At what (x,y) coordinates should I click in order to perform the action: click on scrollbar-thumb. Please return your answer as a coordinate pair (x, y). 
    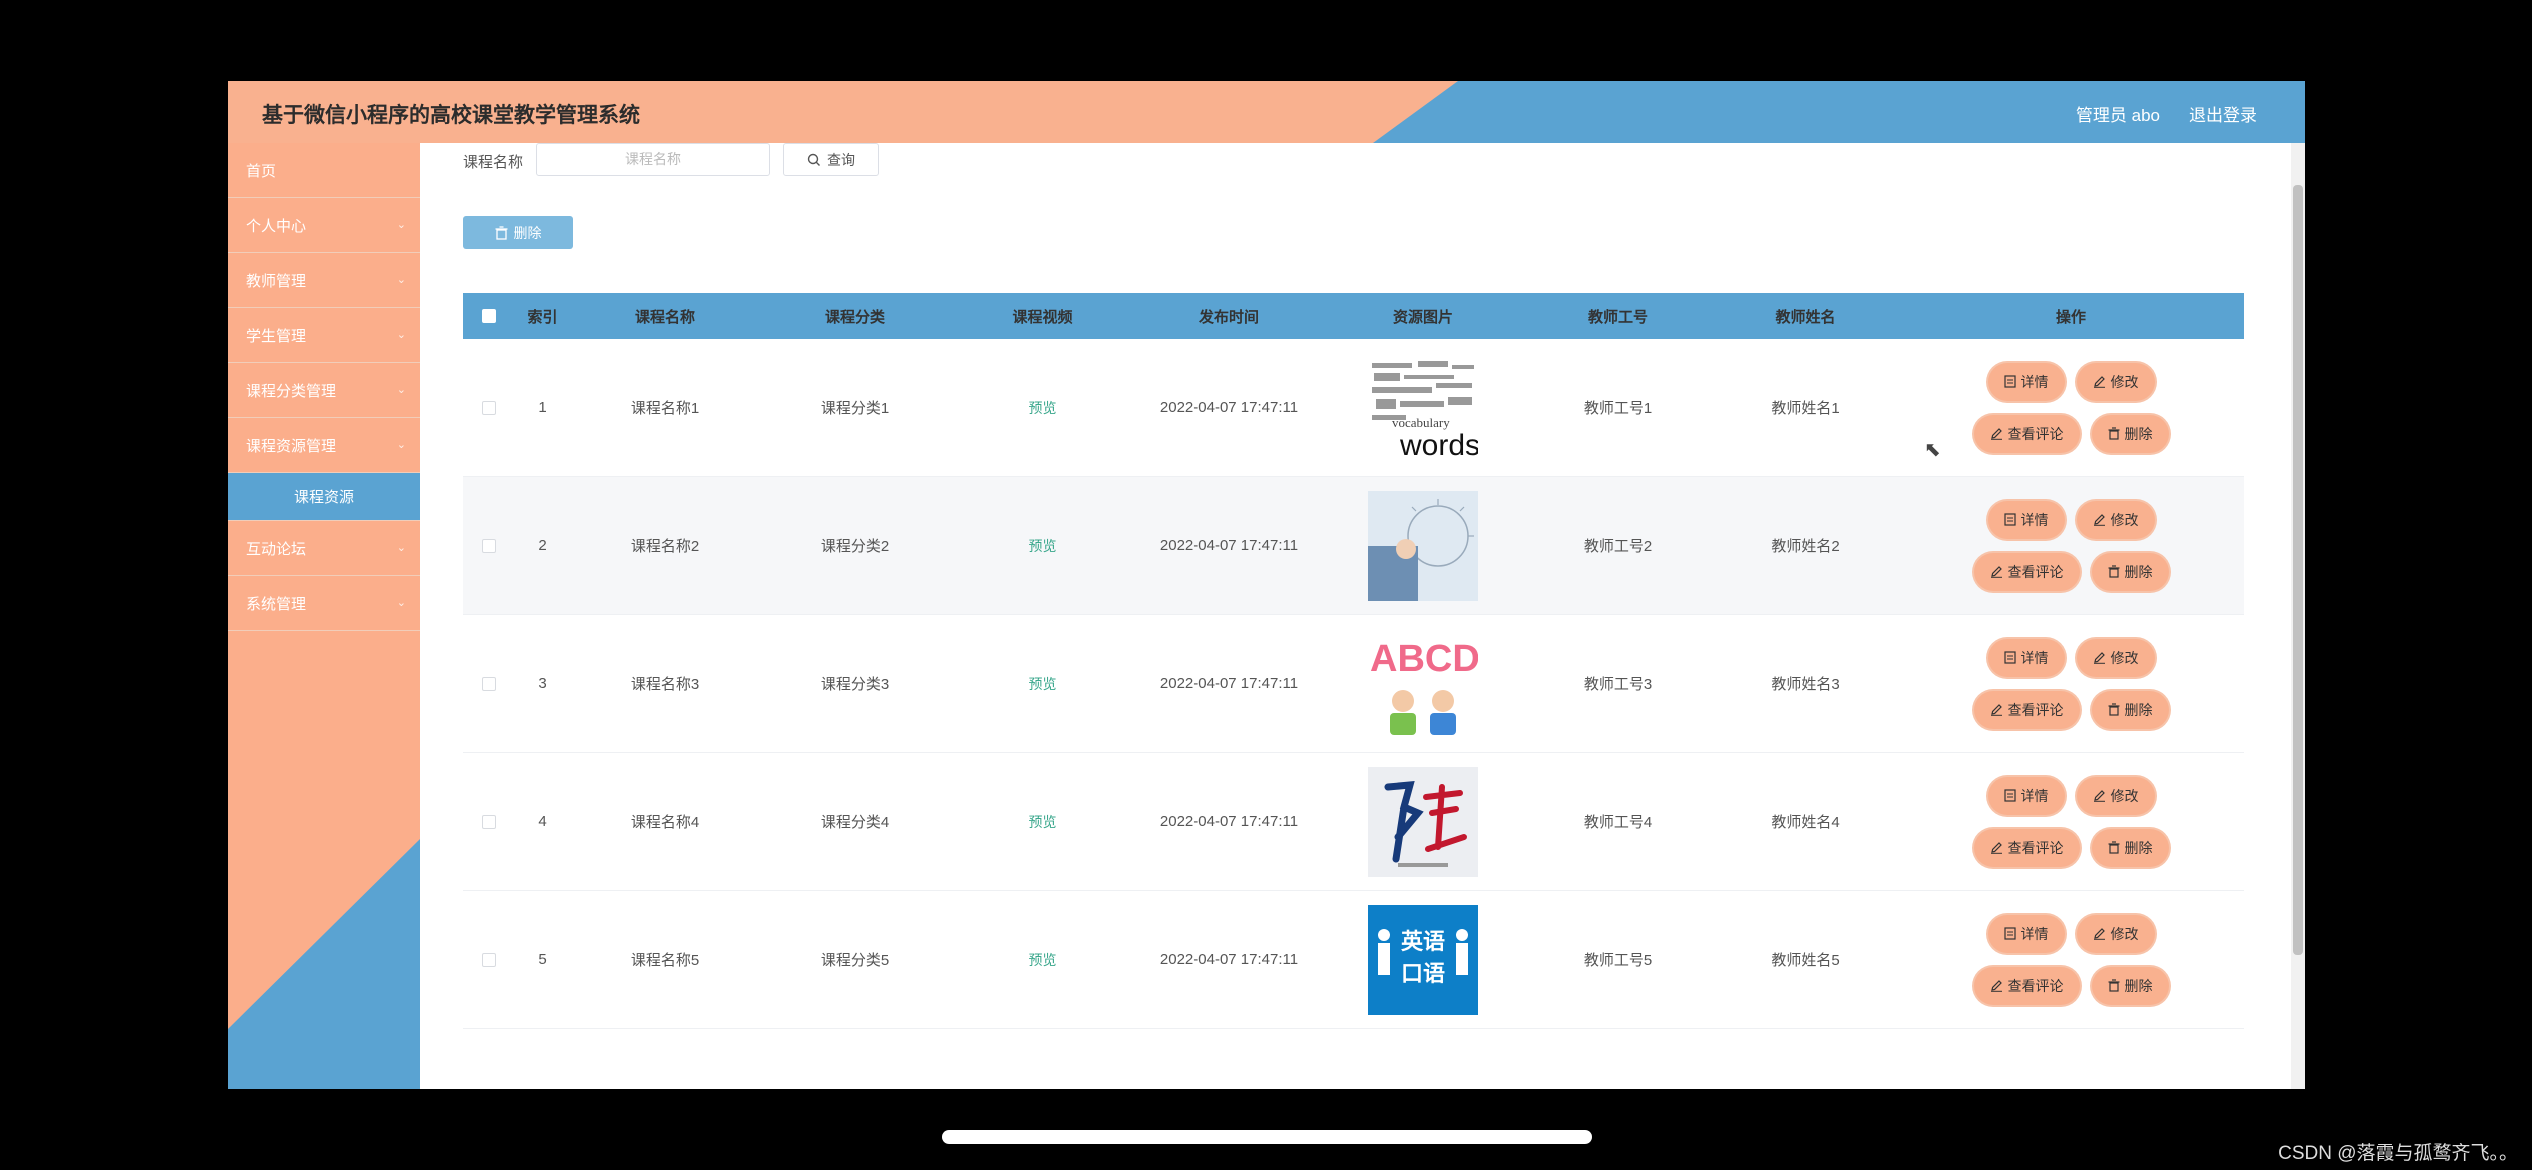
    Looking at the image, I should click on (2298, 570).